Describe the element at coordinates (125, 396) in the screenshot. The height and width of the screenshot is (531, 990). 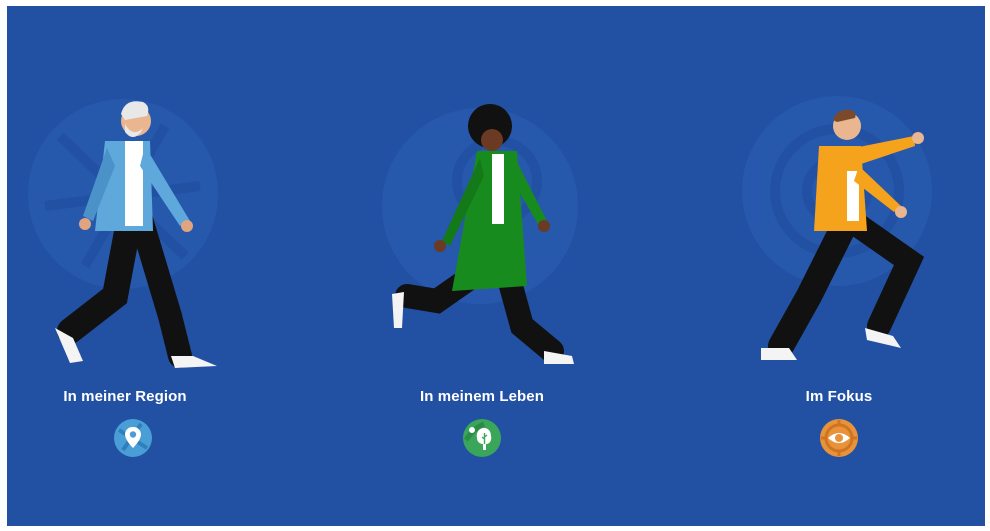
I see `card-label: In meiner Region` at that location.